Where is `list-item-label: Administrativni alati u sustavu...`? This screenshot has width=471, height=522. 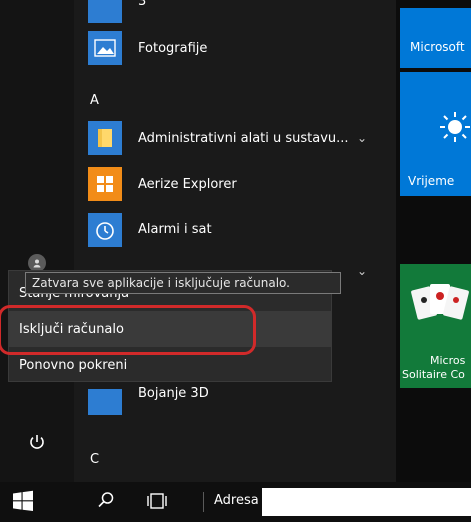
list-item-label: Administrativni alati u sustavu... is located at coordinates (243, 138).